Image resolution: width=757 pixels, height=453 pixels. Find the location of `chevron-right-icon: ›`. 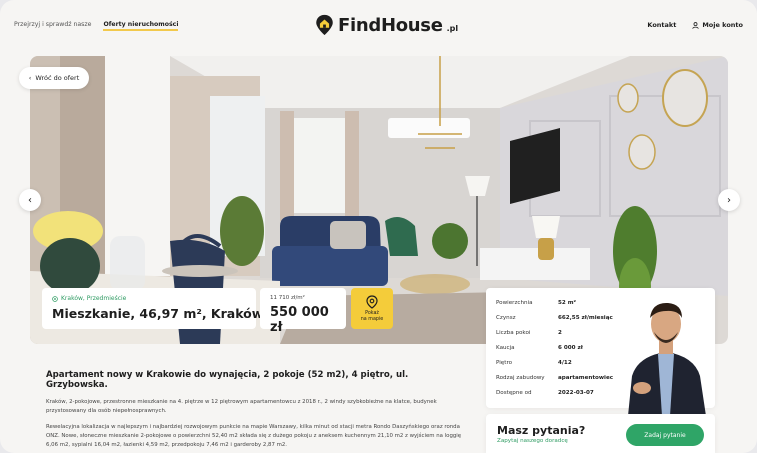

chevron-right-icon: › is located at coordinates (729, 200).